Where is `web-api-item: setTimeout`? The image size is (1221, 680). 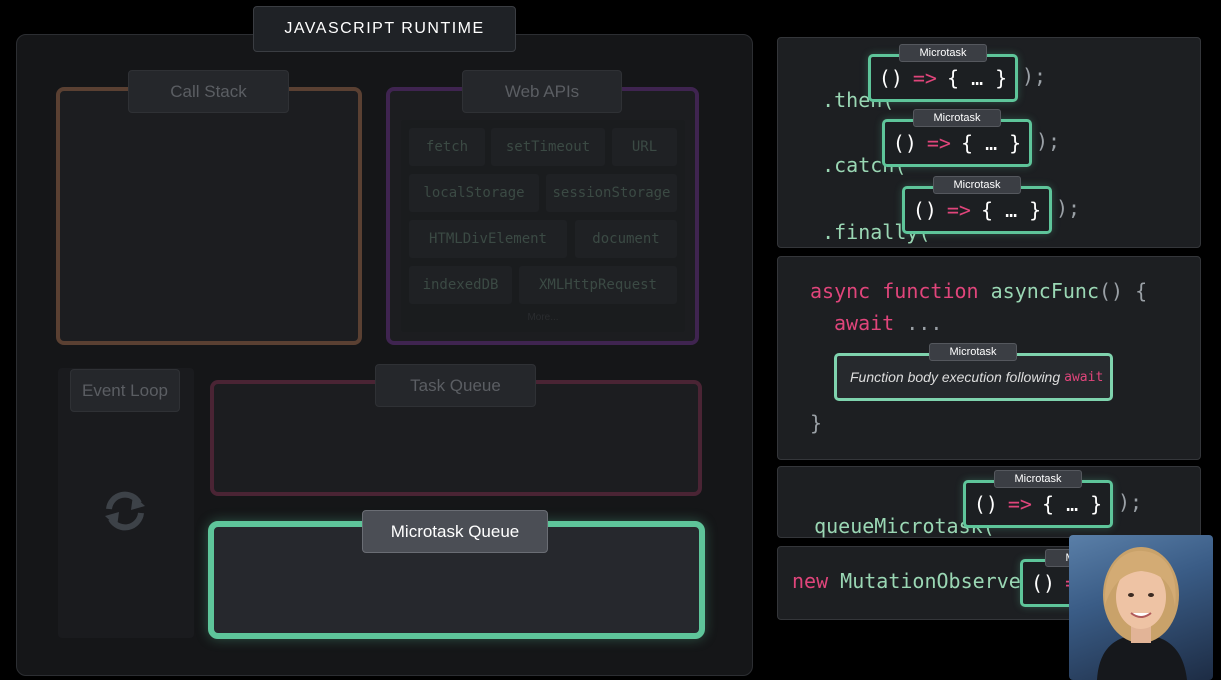
web-api-item: setTimeout is located at coordinates (548, 147).